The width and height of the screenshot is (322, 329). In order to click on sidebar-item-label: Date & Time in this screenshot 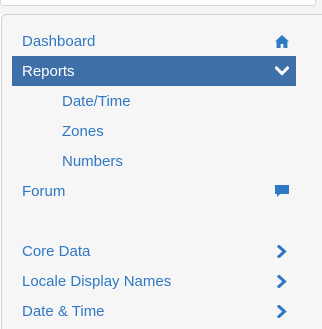, I will do `click(63, 311)`.